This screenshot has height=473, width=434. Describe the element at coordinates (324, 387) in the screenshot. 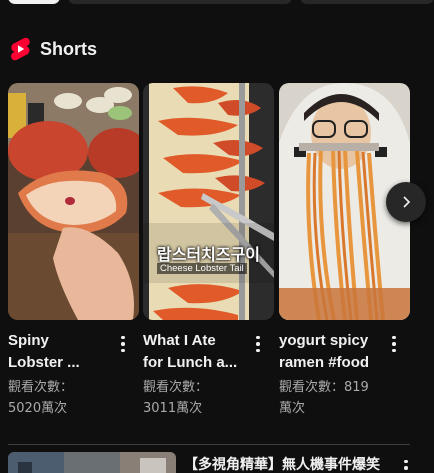

I see `view-count-line: 觀看次數：819` at that location.